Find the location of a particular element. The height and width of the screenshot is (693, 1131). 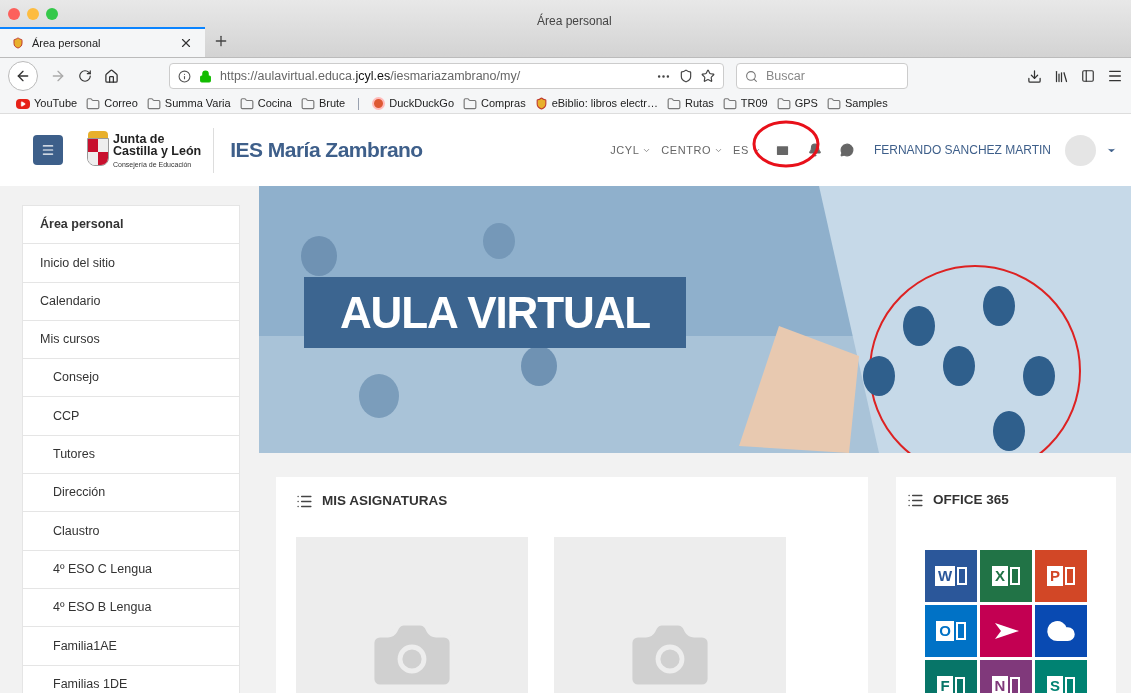

info-icon is located at coordinates (184, 76).